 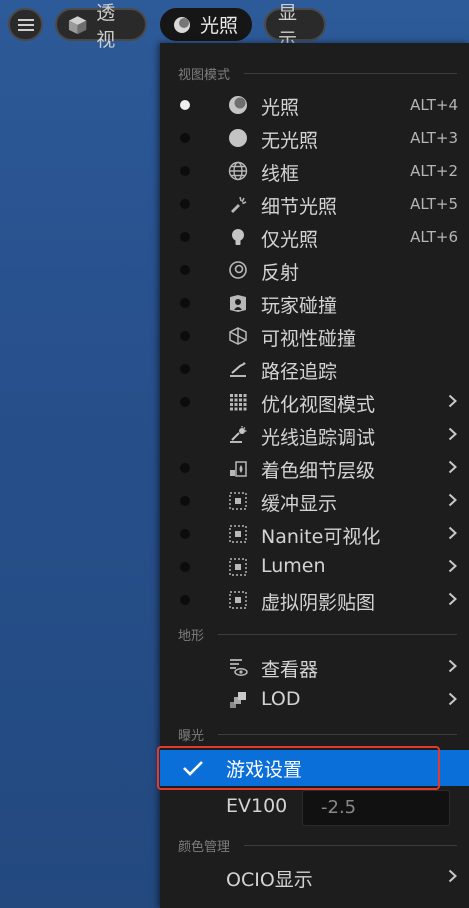 I want to click on menu-item-lighting-only: 仅光照 ALT+6, so click(x=314, y=236).